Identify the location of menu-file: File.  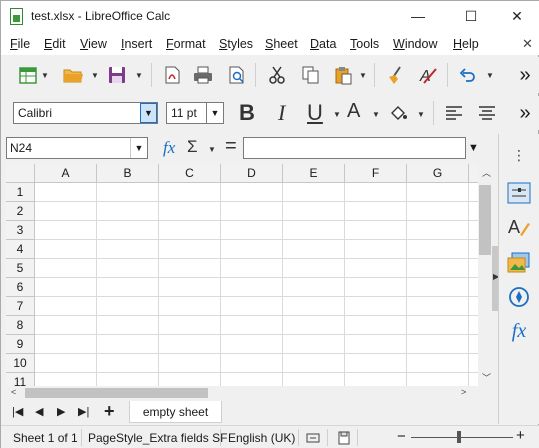
(20, 44).